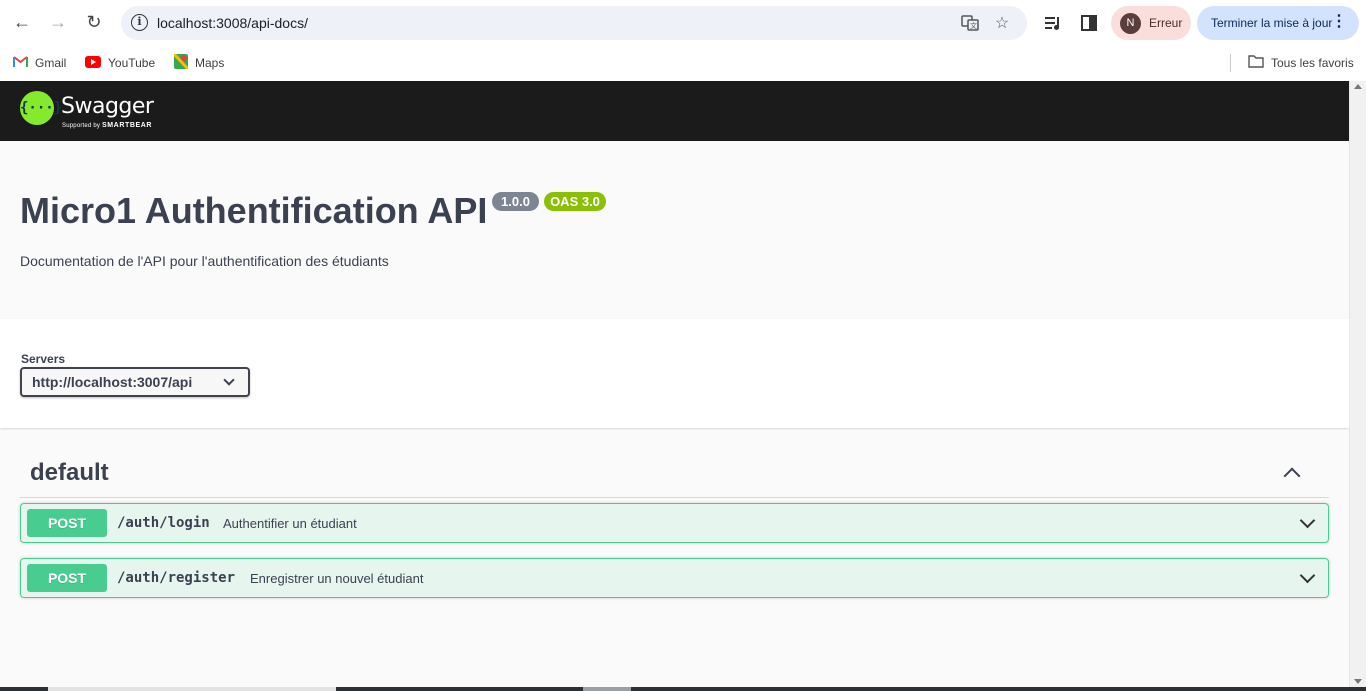  What do you see at coordinates (1089, 23) in the screenshot?
I see `side-panel-icon` at bounding box center [1089, 23].